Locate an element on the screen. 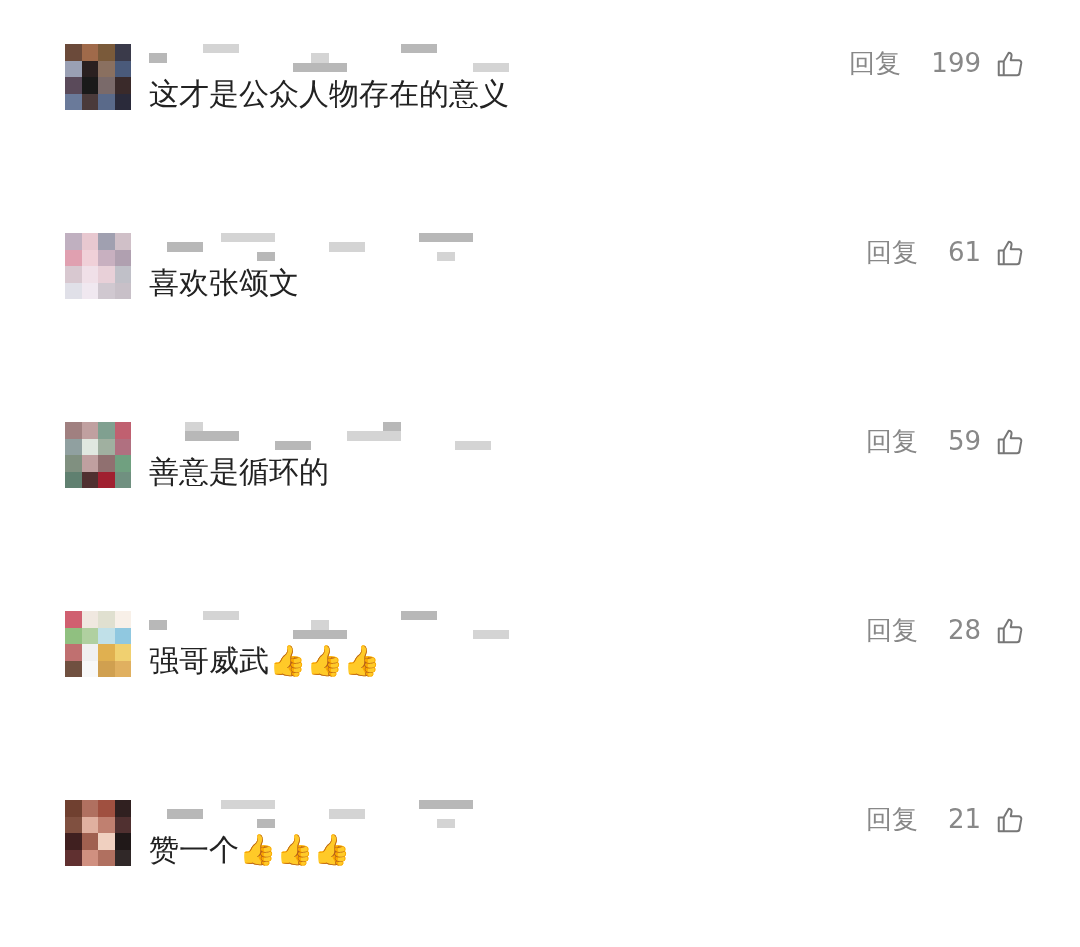  like-count: 21 is located at coordinates (964, 819).